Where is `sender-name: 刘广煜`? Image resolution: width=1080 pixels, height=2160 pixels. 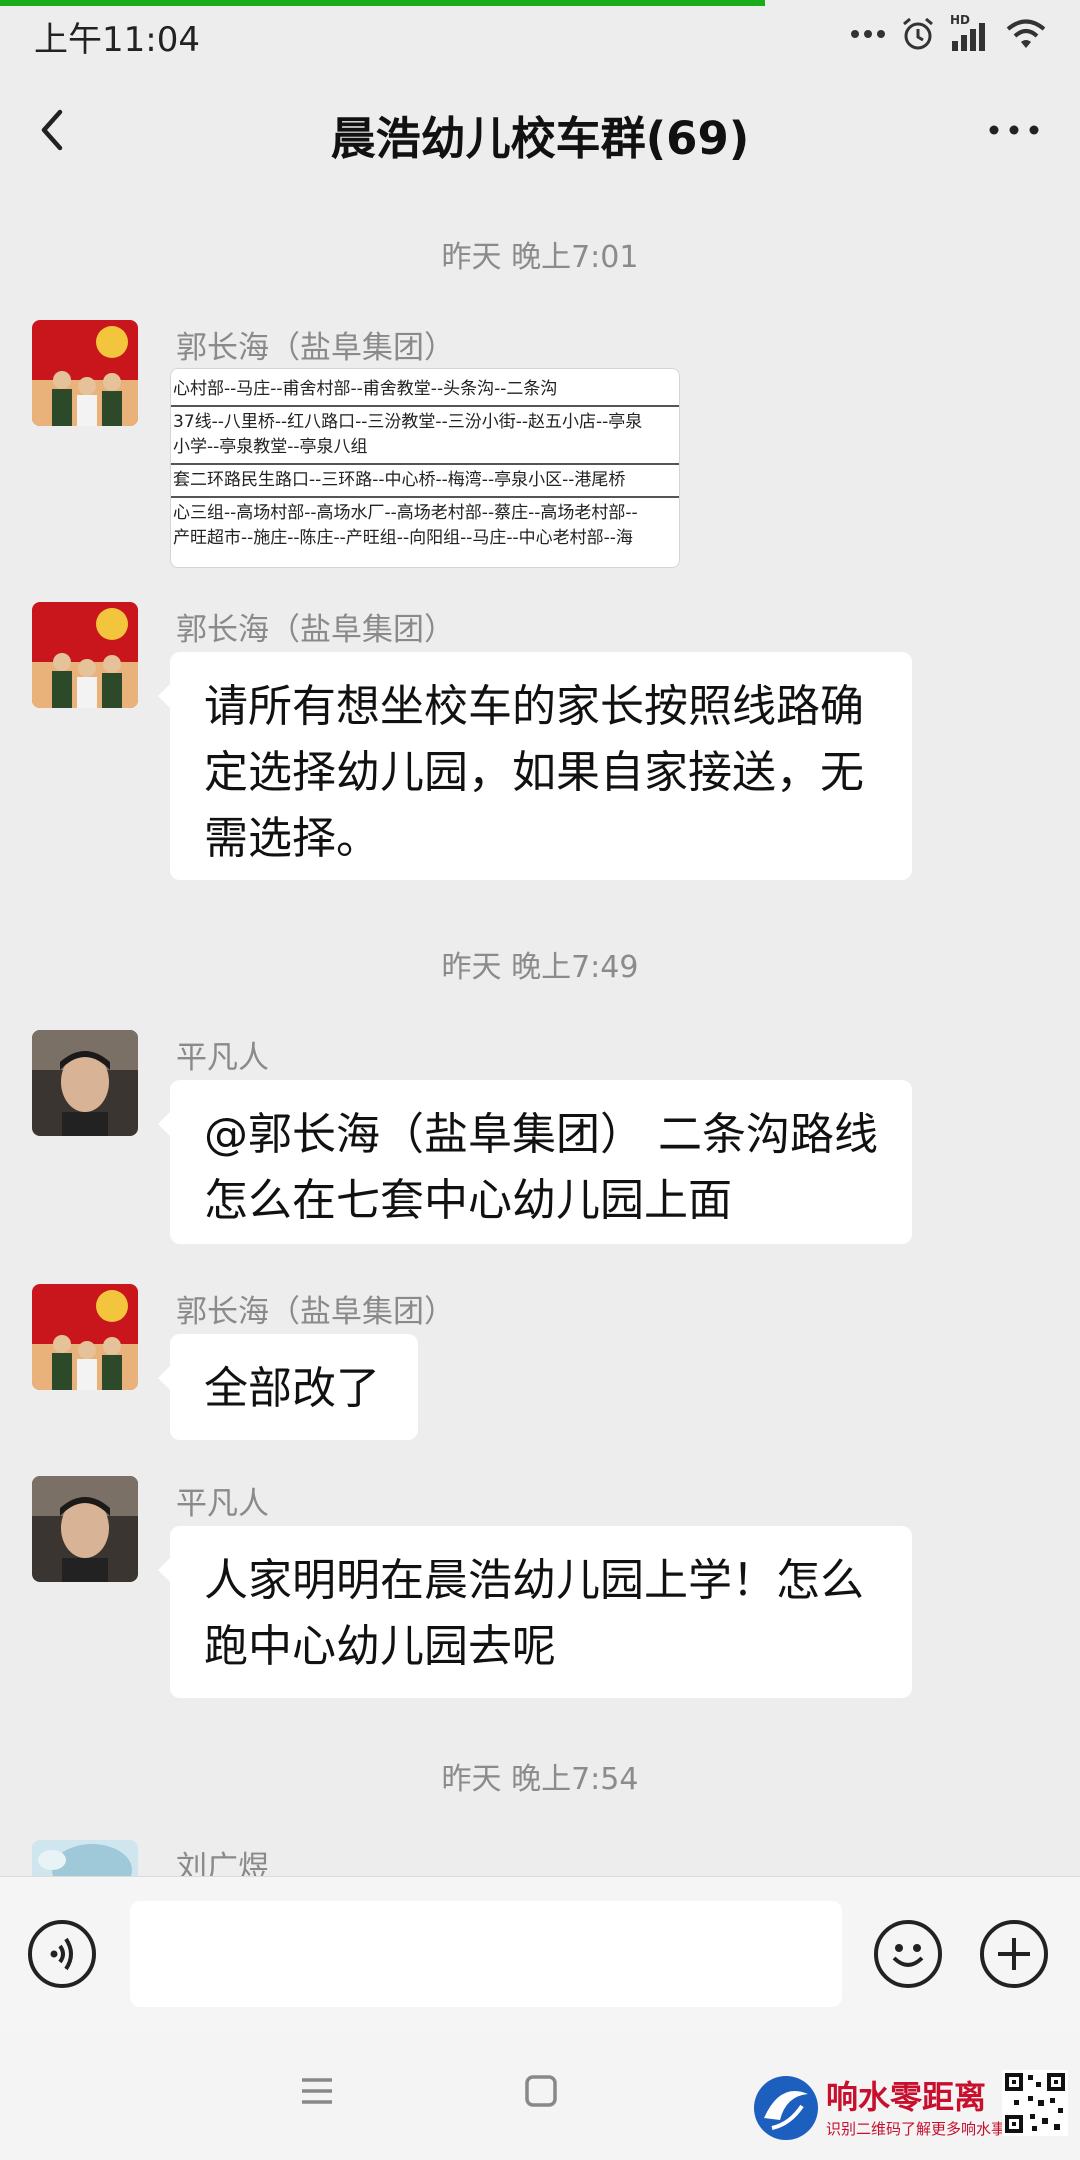
sender-name: 刘广煜 is located at coordinates (222, 1863).